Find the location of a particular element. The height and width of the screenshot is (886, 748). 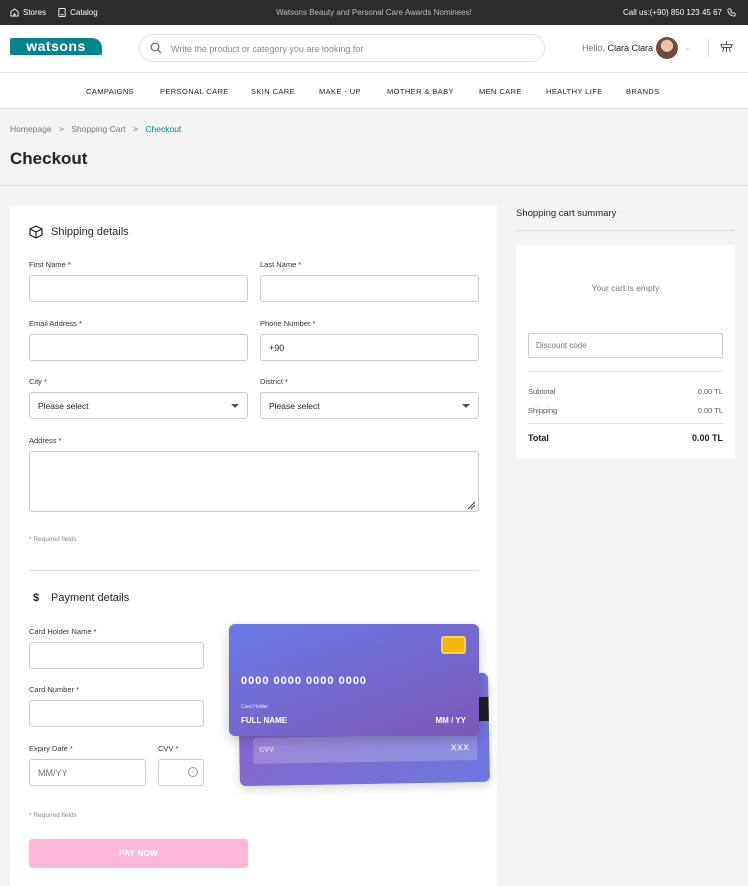

section-divider is located at coordinates (254, 570).